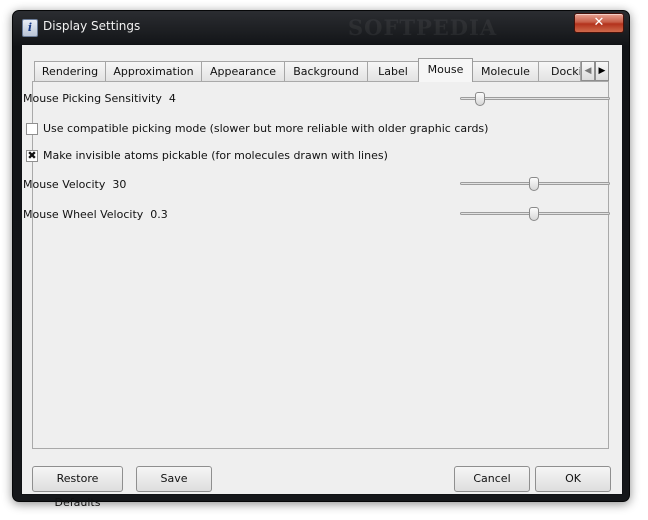 The image size is (648, 520). What do you see at coordinates (83, 214) in the screenshot?
I see `wheel-velocity-label: Mouse Wheel Velocity` at bounding box center [83, 214].